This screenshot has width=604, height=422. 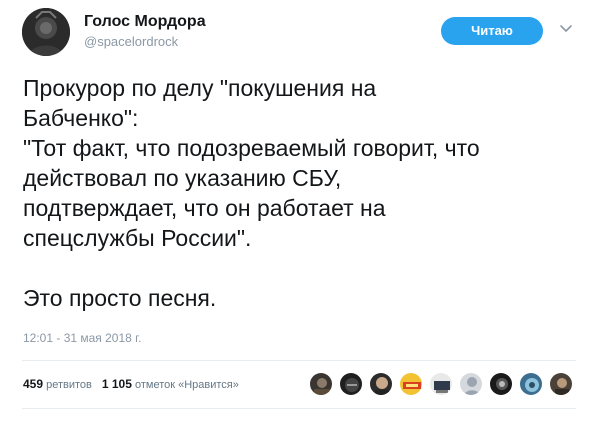 I want to click on likes-count: 1 105, so click(x=116, y=384).